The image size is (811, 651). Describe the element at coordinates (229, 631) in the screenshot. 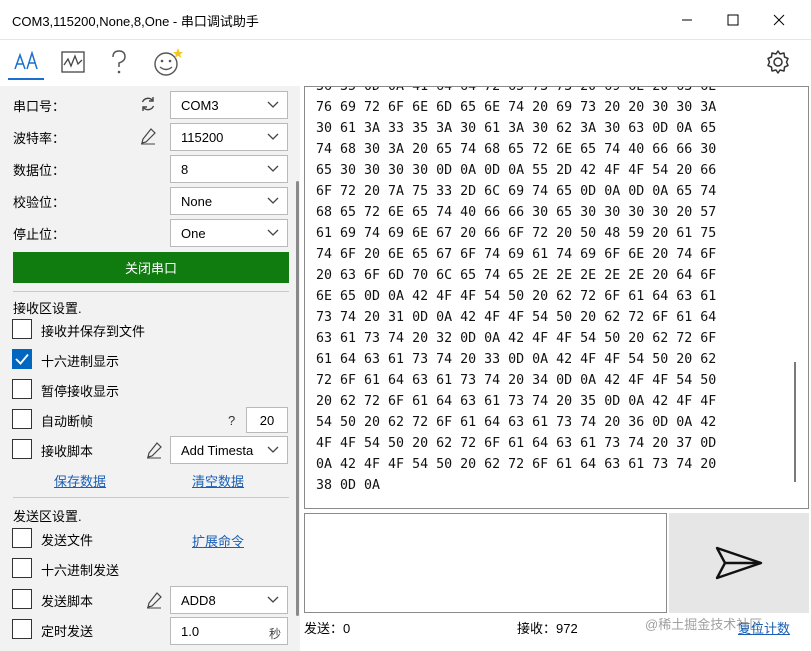

I see `timed-send-input: 1.0 秒` at that location.